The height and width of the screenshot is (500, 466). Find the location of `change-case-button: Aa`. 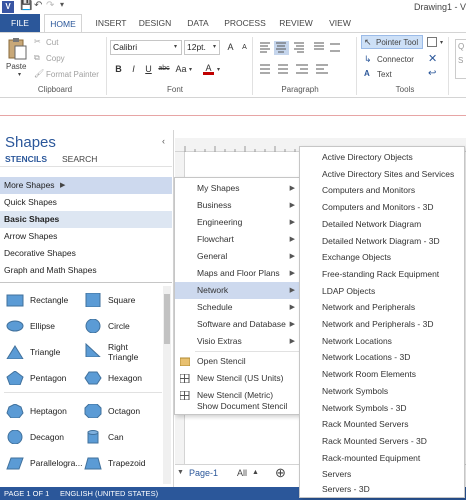

change-case-button: Aa is located at coordinates (181, 69).